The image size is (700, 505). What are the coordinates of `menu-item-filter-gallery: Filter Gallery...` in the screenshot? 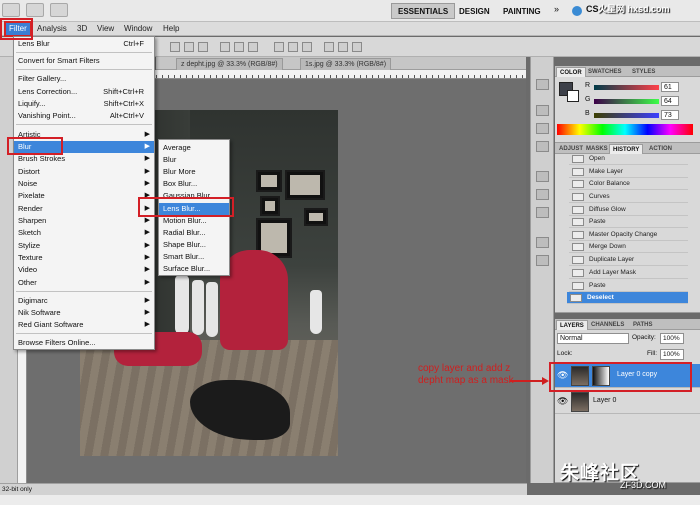 It's located at (84, 79).